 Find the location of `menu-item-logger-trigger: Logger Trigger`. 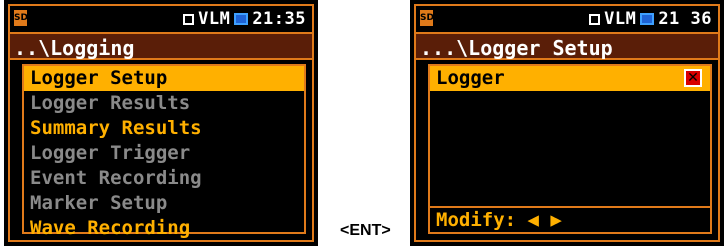

menu-item-logger-trigger: Logger Trigger is located at coordinates (164, 153).